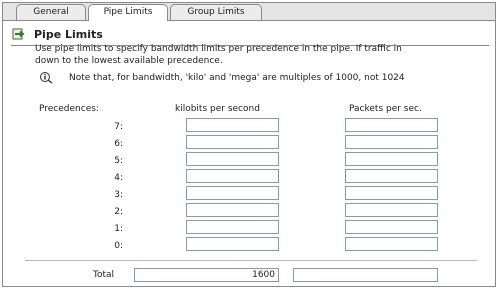 The height and width of the screenshot is (290, 500). What do you see at coordinates (391, 142) in the screenshot?
I see `precedence-6-pps-input` at bounding box center [391, 142].